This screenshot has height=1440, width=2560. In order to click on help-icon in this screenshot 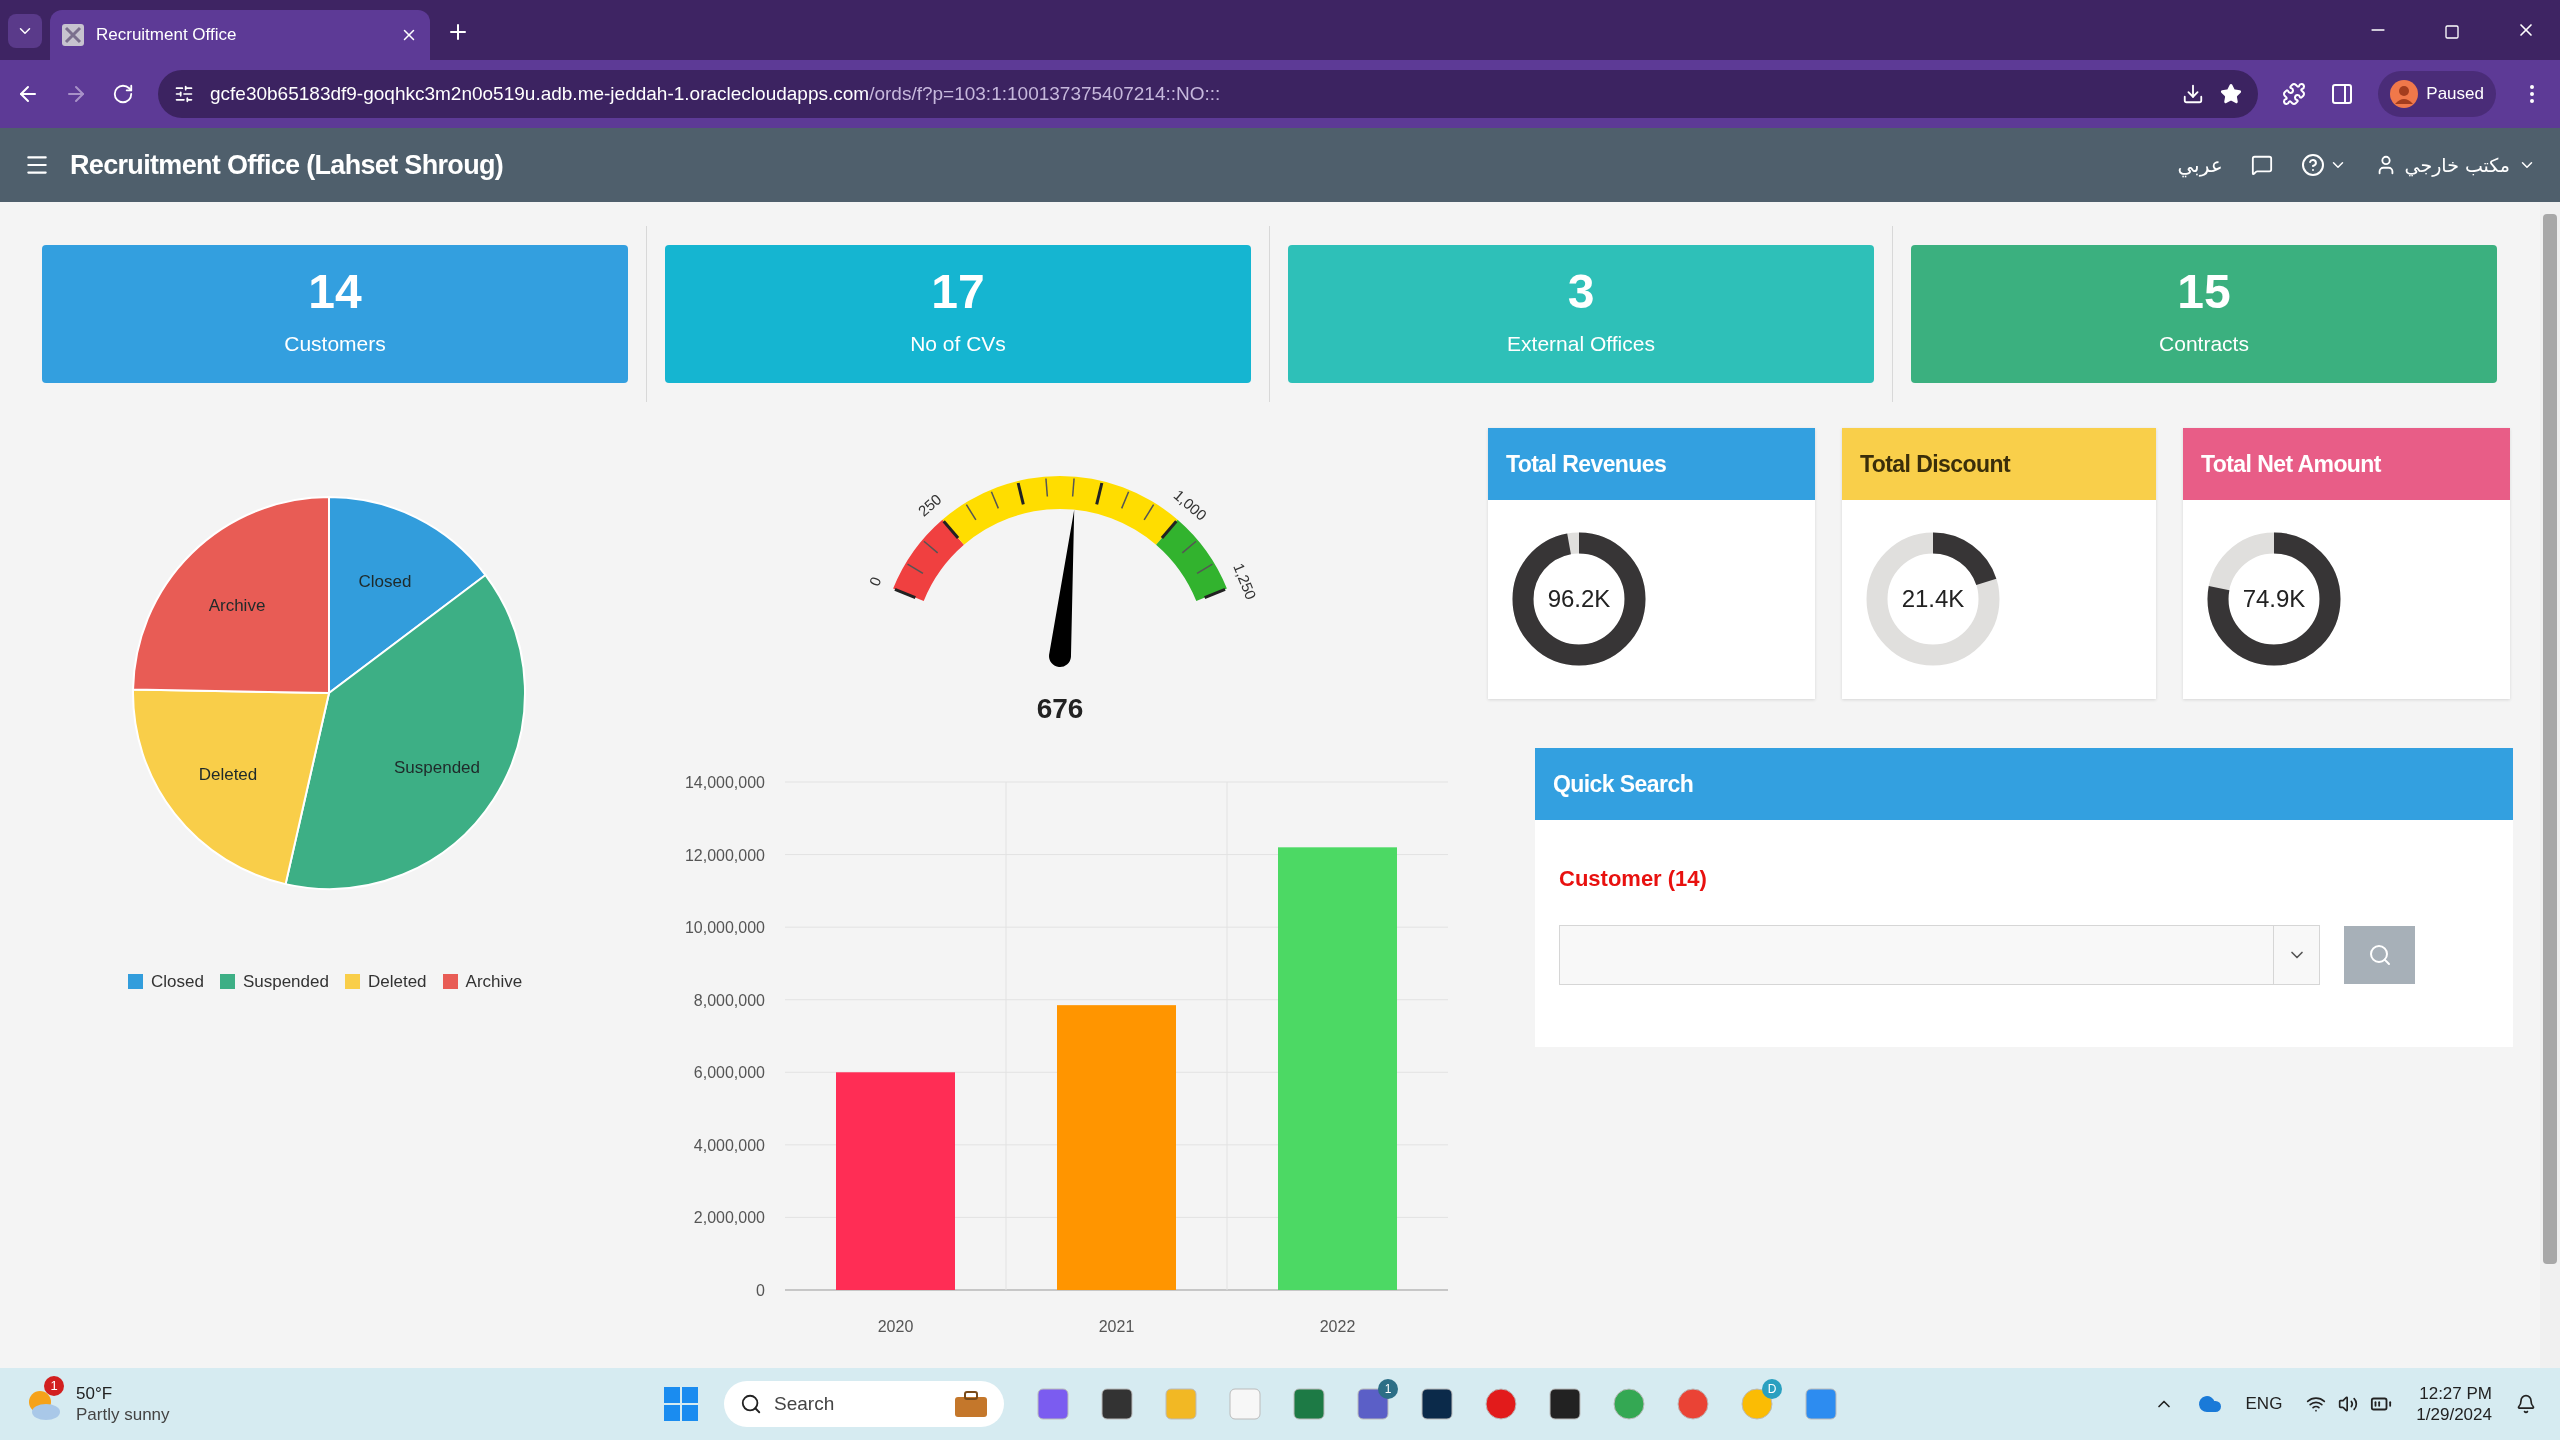, I will do `click(2312, 165)`.